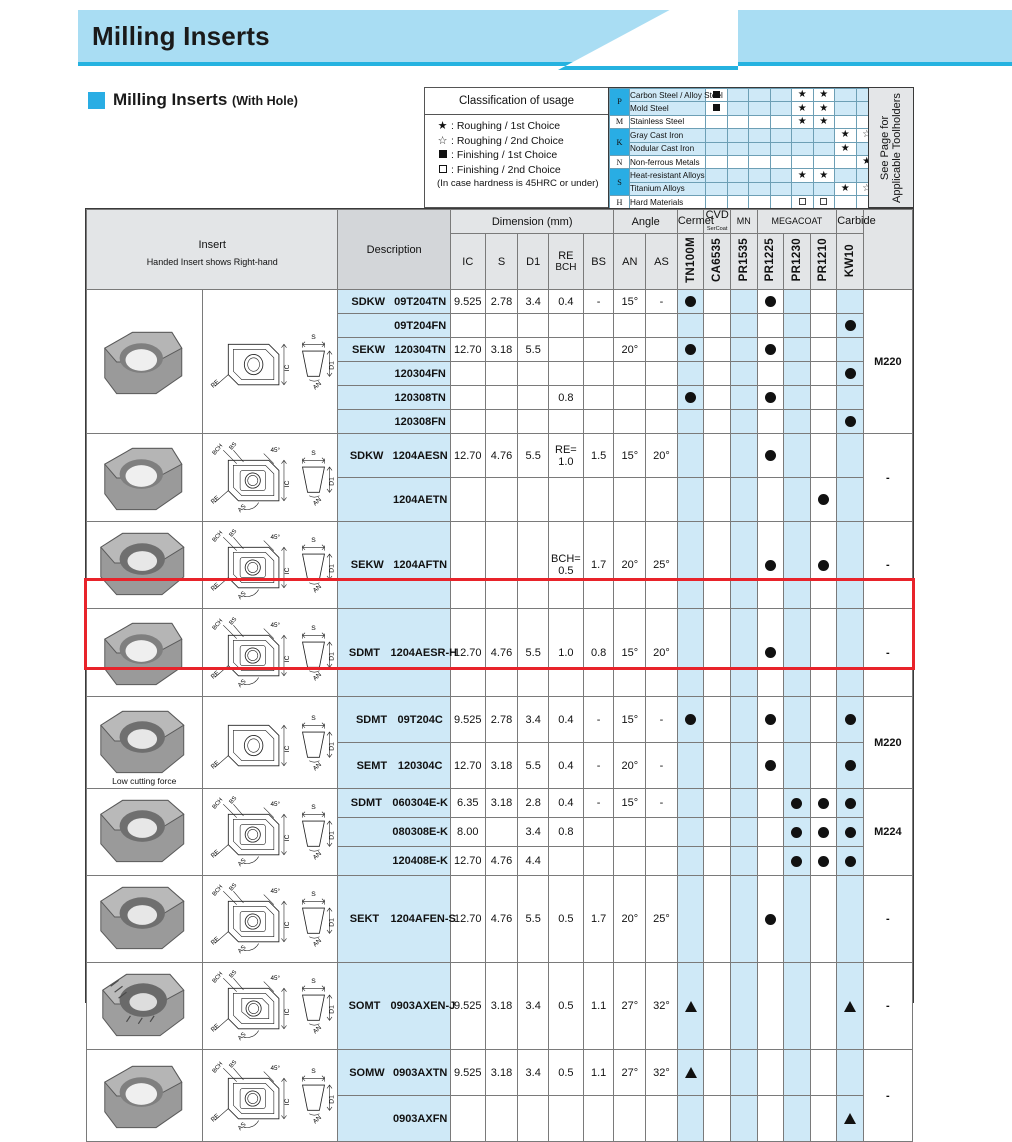 This screenshot has height=1142, width=1012. Describe the element at coordinates (533, 919) in the screenshot. I see `dim-d1: 5.5` at that location.